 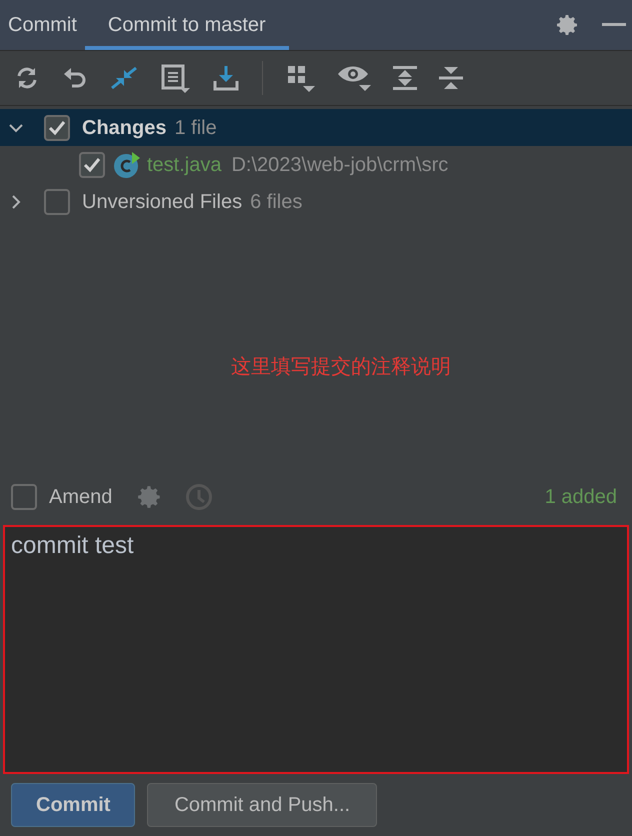 I want to click on expand-all-icon, so click(x=405, y=78).